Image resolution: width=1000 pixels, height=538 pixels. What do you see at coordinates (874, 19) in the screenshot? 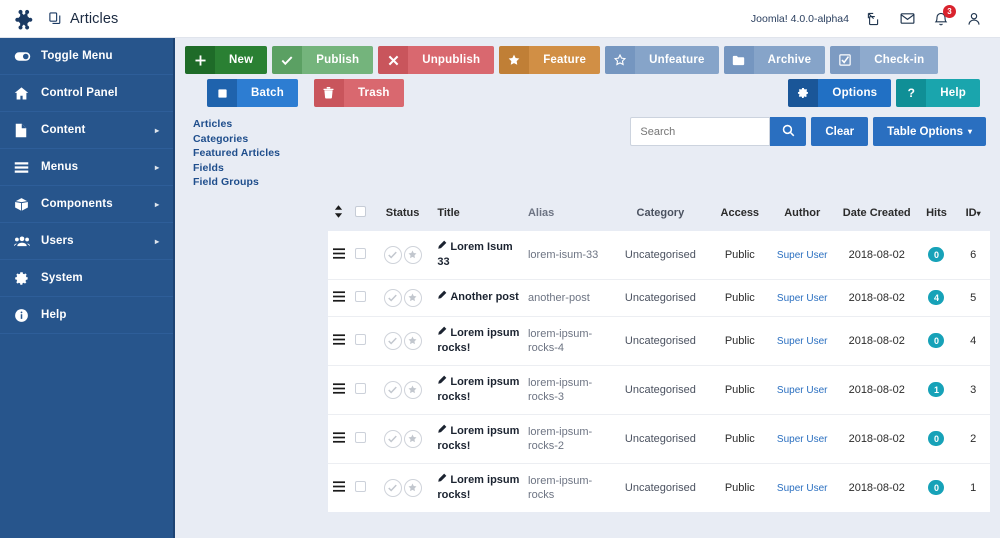
I see `external-link-icon` at bounding box center [874, 19].